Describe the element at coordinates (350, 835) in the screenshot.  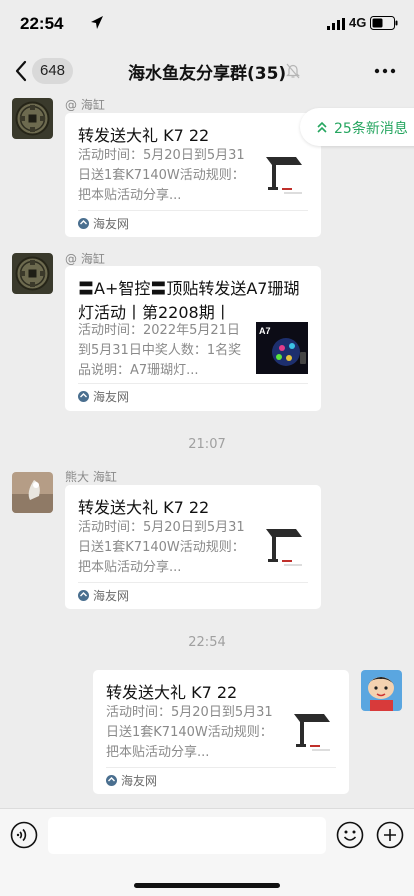
I see `emoji-icon` at that location.